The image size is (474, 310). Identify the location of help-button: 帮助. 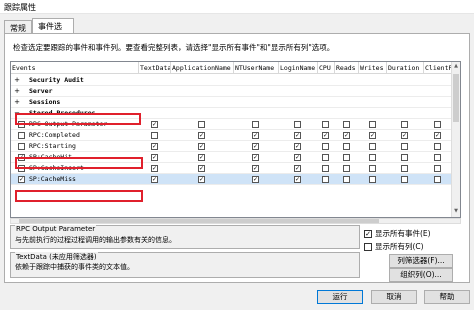
(447, 297).